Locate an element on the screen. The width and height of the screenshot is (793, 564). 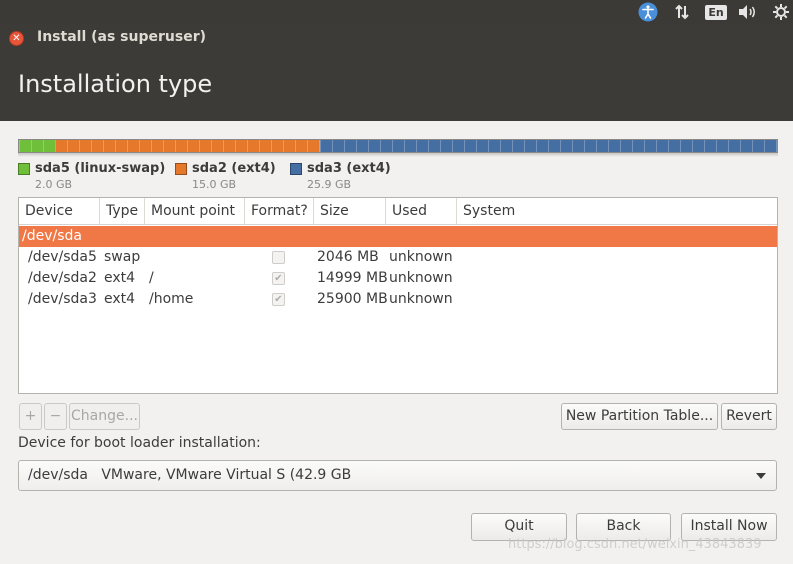
legend-size-sda3: 25.9 GB is located at coordinates (329, 184).